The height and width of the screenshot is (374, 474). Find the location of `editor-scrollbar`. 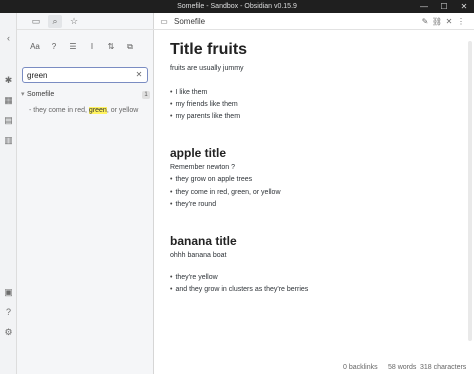

editor-scrollbar is located at coordinates (470, 191).